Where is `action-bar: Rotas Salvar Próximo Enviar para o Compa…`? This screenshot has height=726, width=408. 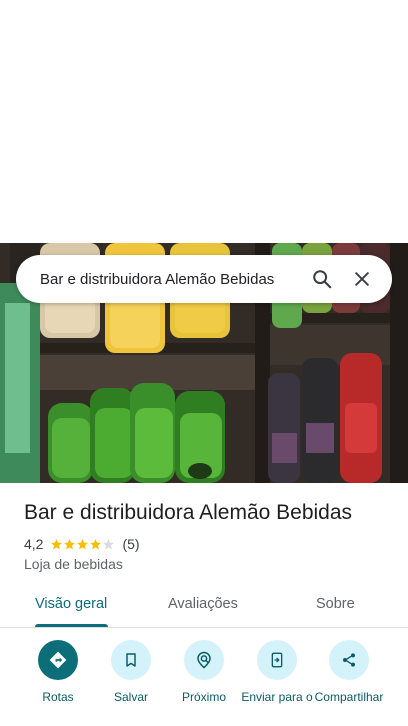
action-bar: Rotas Salvar Próximo Enviar para o Compa… is located at coordinates (204, 683).